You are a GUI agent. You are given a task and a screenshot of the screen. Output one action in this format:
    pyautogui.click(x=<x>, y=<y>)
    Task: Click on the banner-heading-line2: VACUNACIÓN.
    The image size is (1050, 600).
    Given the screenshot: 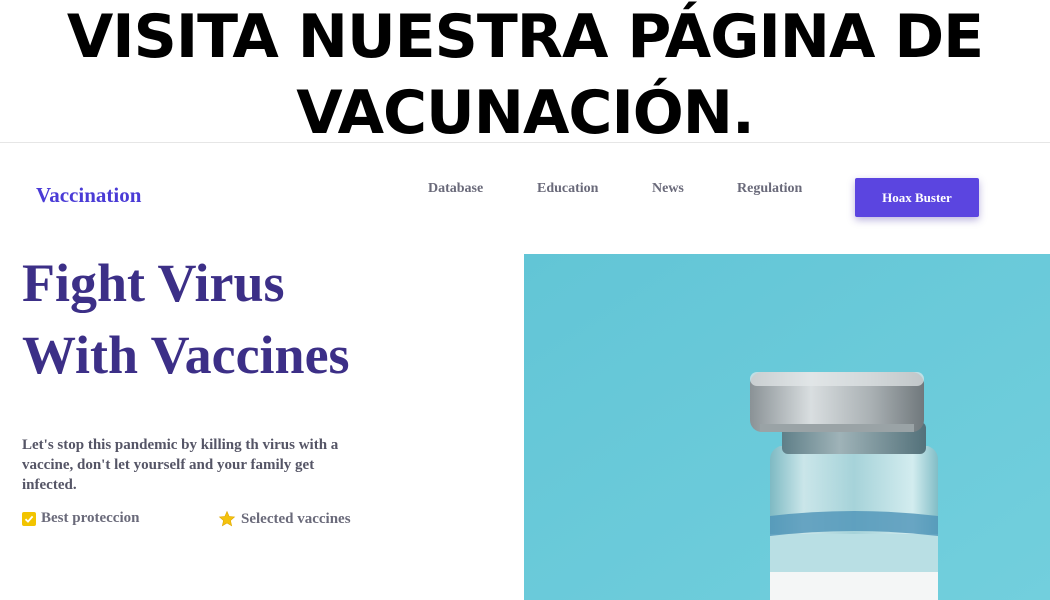 What is the action you would take?
    pyautogui.click(x=525, y=113)
    